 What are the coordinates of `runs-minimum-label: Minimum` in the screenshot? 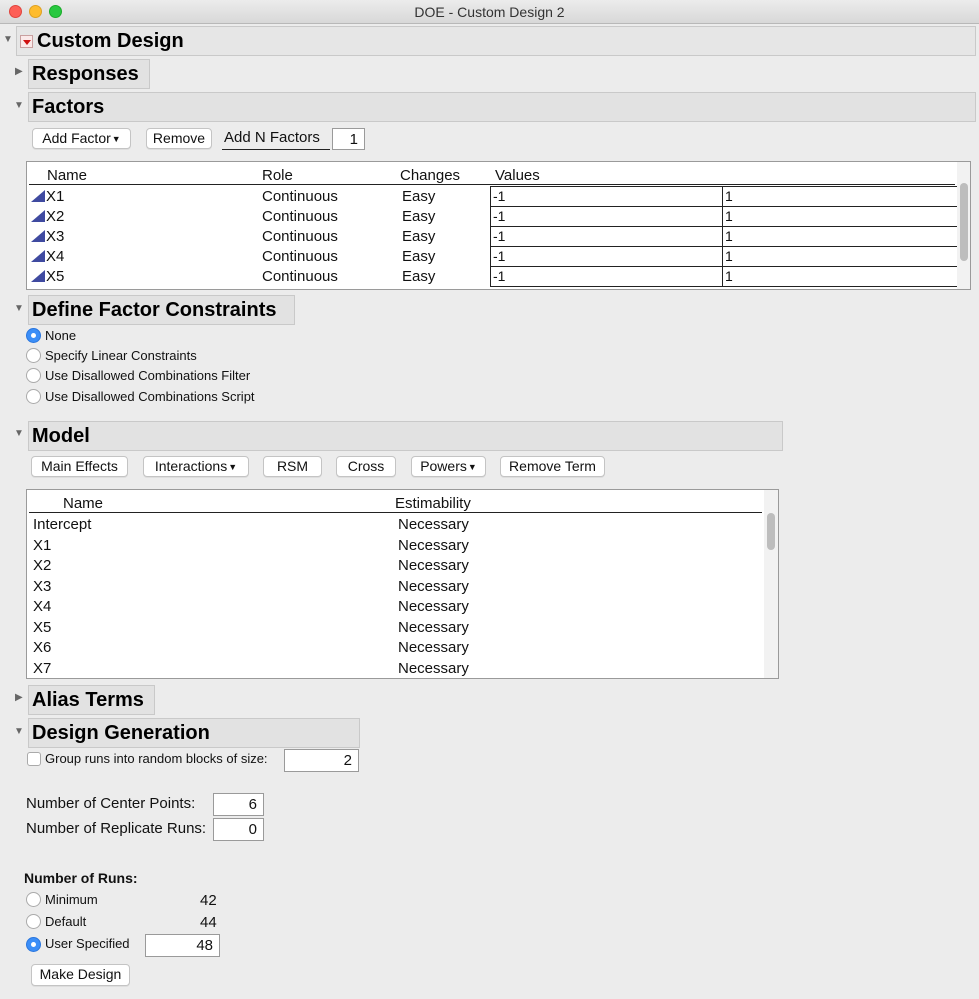 It's located at (71, 899).